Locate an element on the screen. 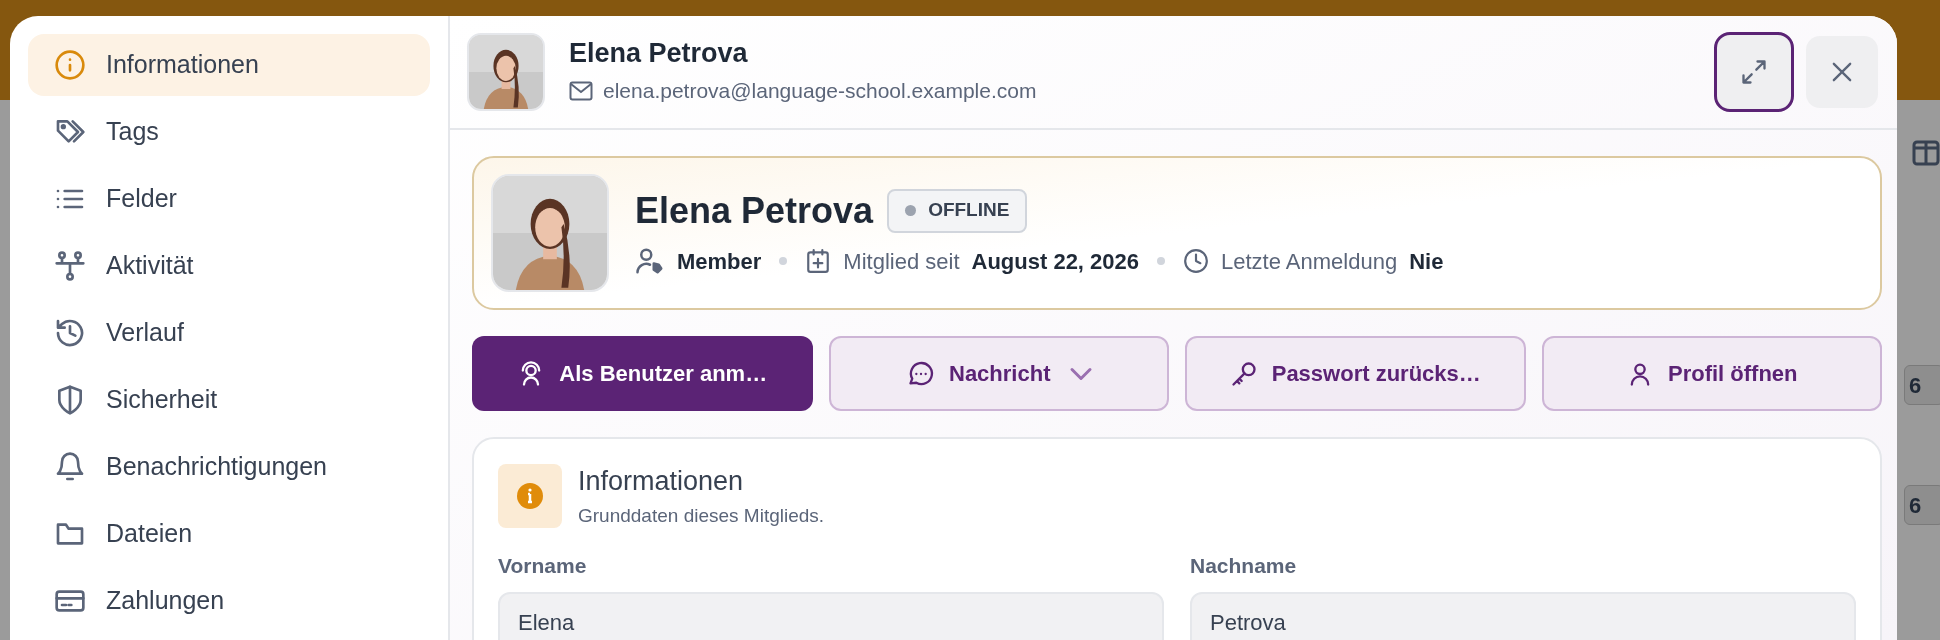 This screenshot has height=640, width=1940. sidebar-item: Benachrichtigungen is located at coordinates (229, 467).